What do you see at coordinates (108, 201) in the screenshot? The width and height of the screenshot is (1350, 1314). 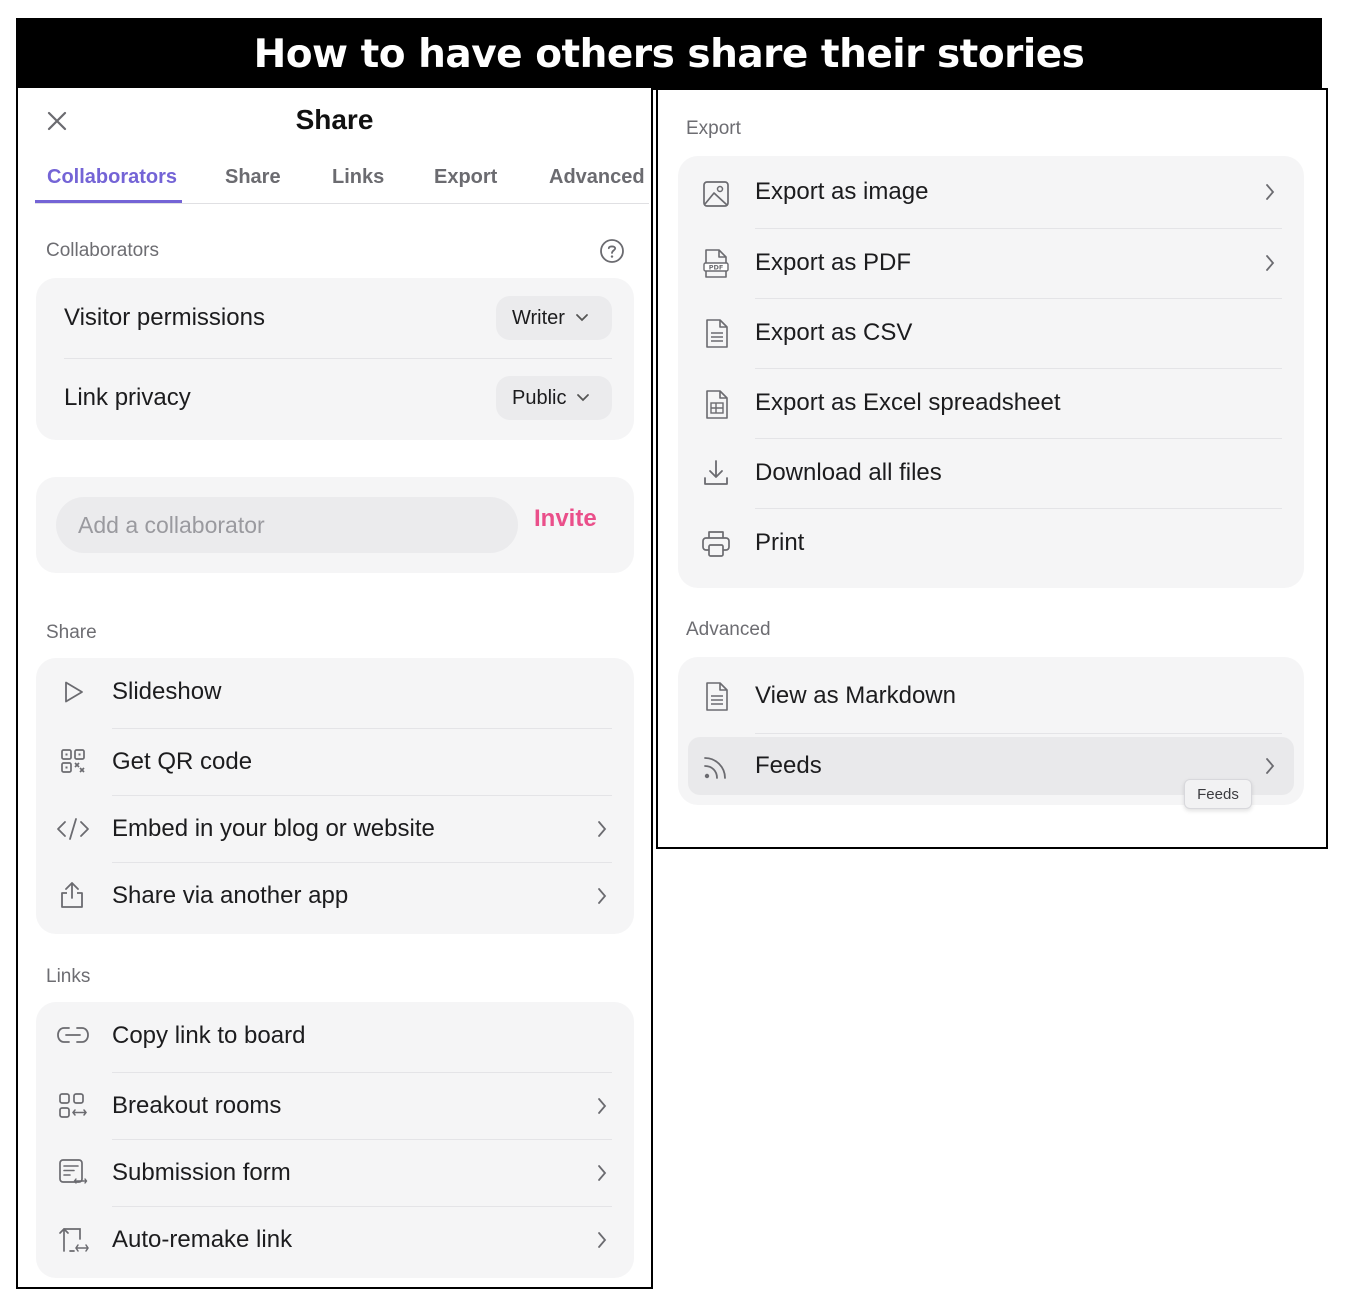 I see `active-tab-indicator` at bounding box center [108, 201].